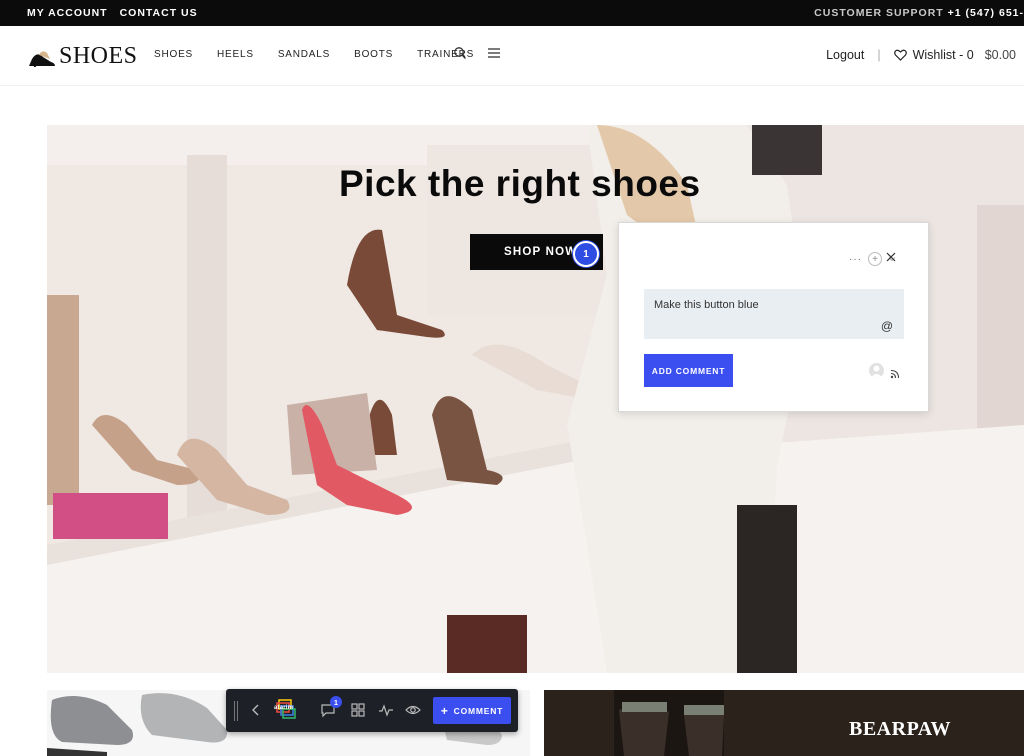 This screenshot has height=756, width=1024. What do you see at coordinates (372, 710) in the screenshot?
I see `feedback-toolbar: atarim 1 + COMMENT` at bounding box center [372, 710].